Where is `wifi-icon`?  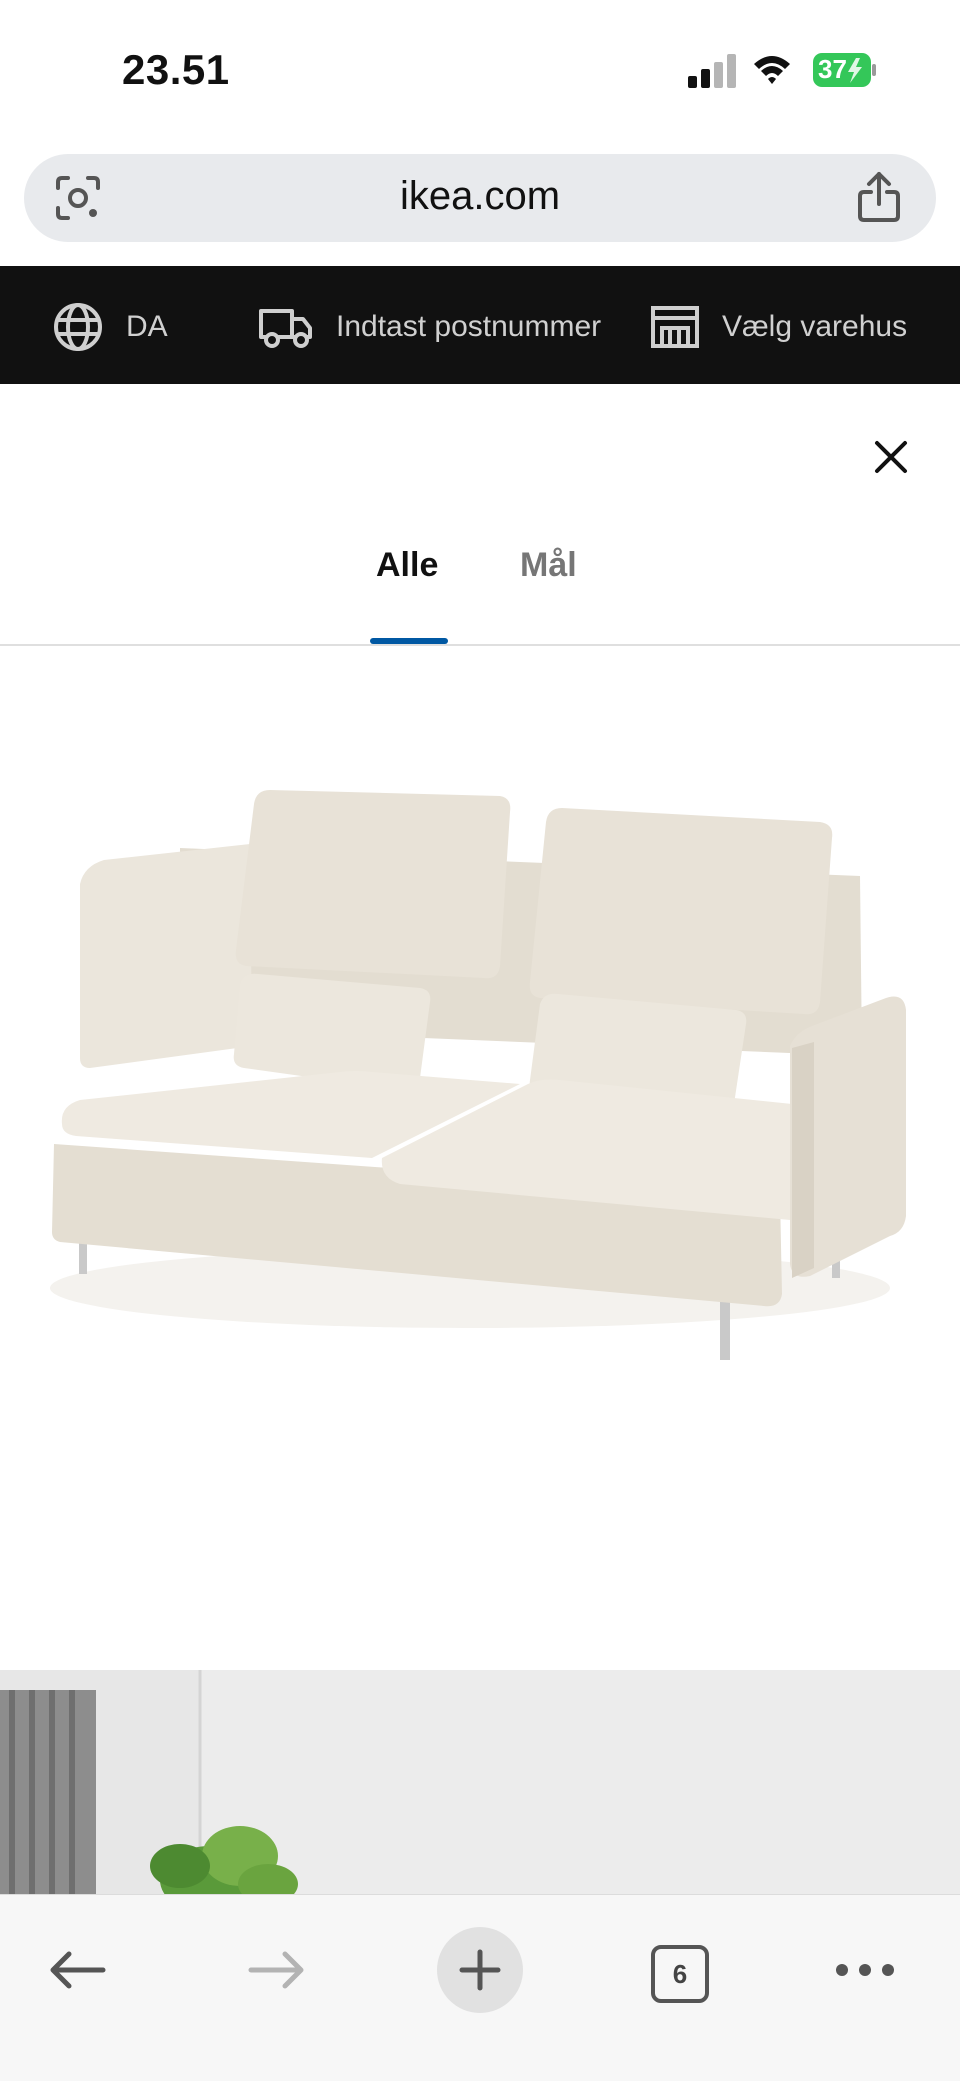
wifi-icon is located at coordinates (772, 70).